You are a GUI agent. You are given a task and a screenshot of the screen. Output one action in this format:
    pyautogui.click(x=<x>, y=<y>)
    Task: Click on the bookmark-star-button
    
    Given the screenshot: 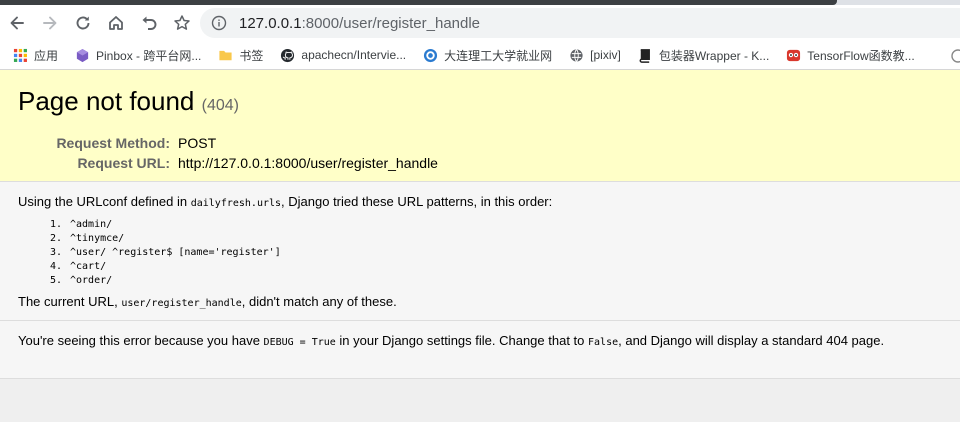 What is the action you would take?
    pyautogui.click(x=181, y=23)
    